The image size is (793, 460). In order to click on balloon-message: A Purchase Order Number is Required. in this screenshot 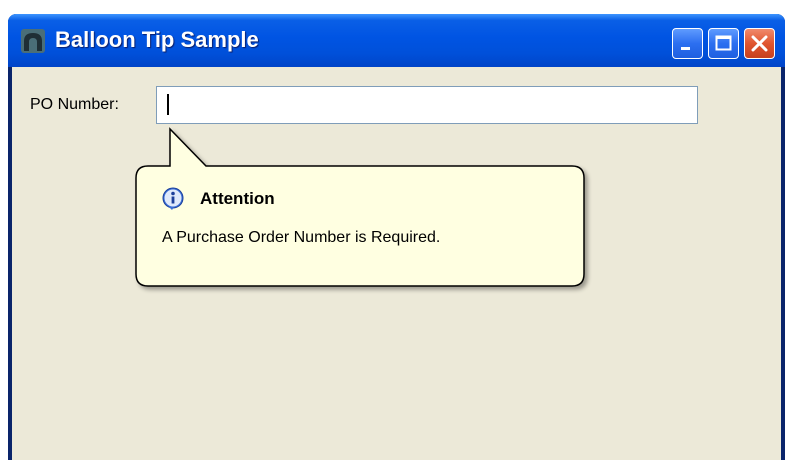, I will do `click(301, 237)`.